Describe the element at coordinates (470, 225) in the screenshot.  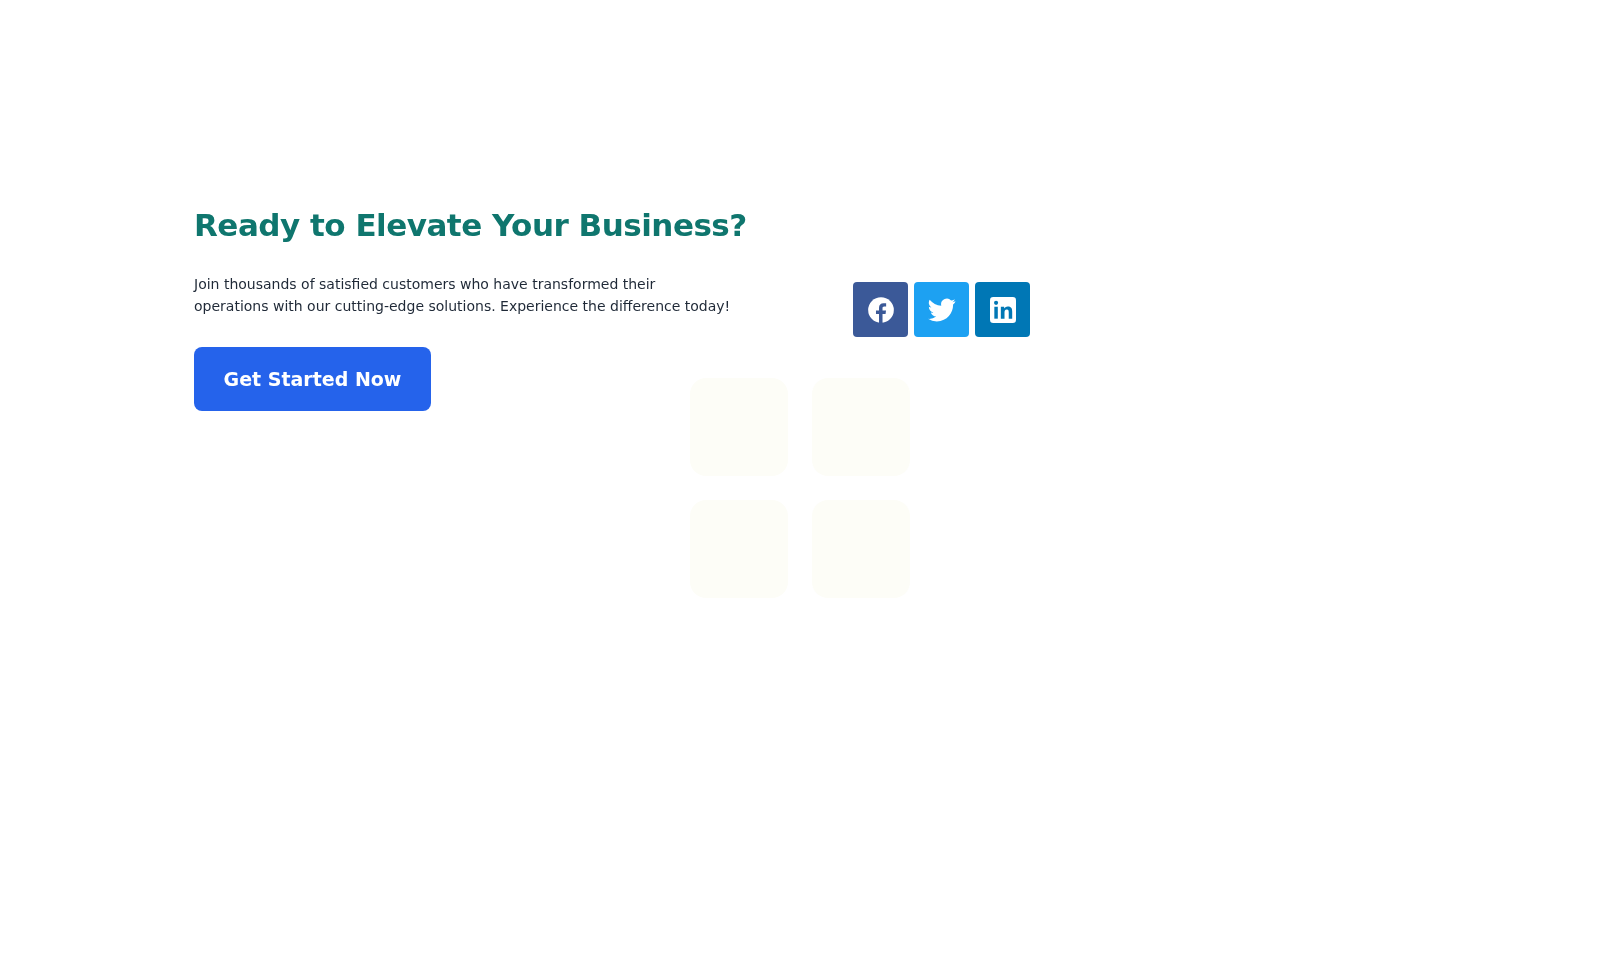
I see `heading: Ready to Elevate Your Business?` at that location.